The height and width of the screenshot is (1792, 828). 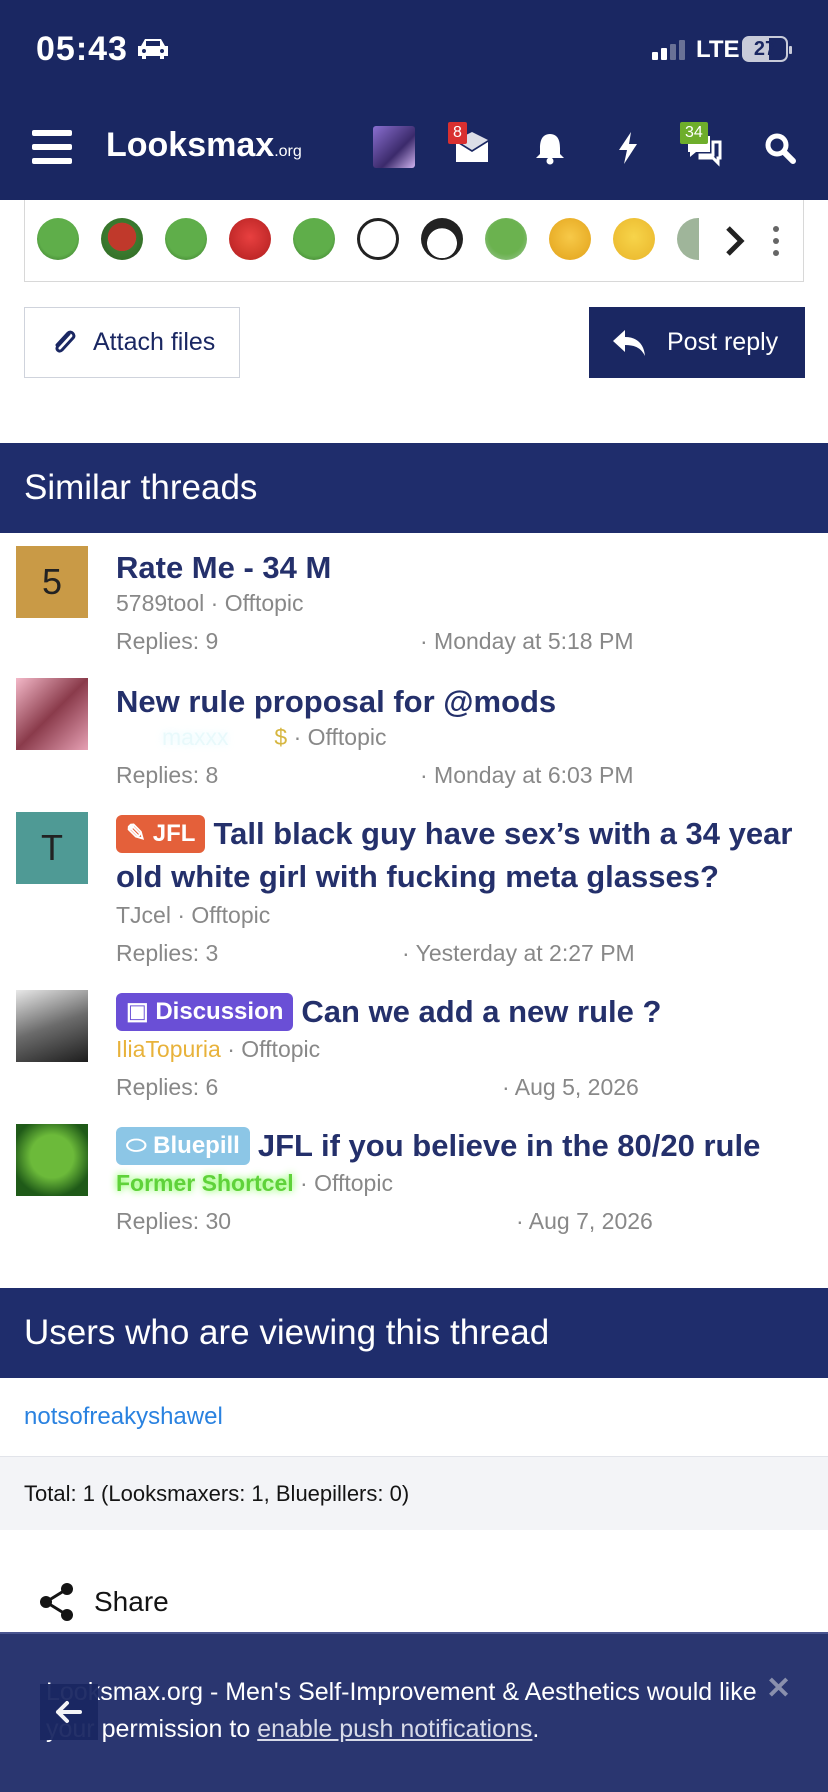 I want to click on thread-title: Rate Me - 34 M, so click(x=466, y=567).